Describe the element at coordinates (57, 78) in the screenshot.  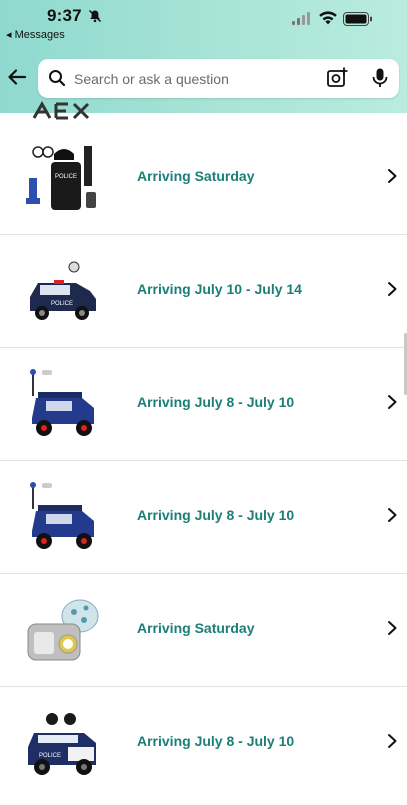
I see `search-icon` at that location.